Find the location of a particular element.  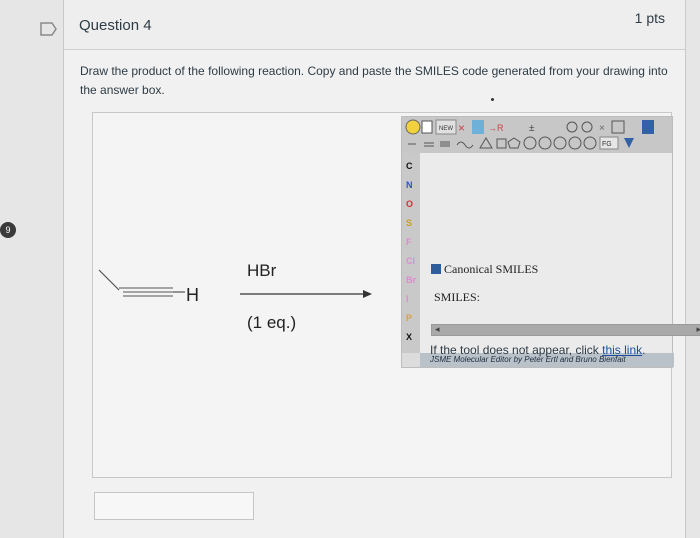

fg-button-label: FG is located at coordinates (607, 144).